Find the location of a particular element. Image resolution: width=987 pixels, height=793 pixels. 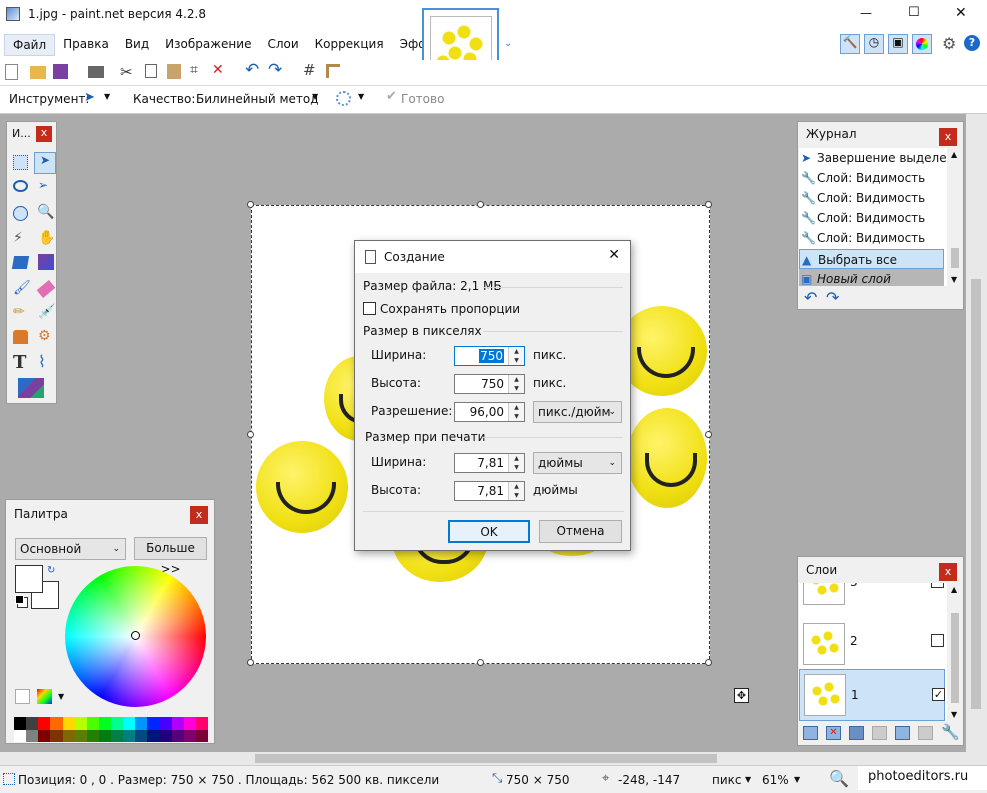

redo-icon: ↷ is located at coordinates (275, 70).